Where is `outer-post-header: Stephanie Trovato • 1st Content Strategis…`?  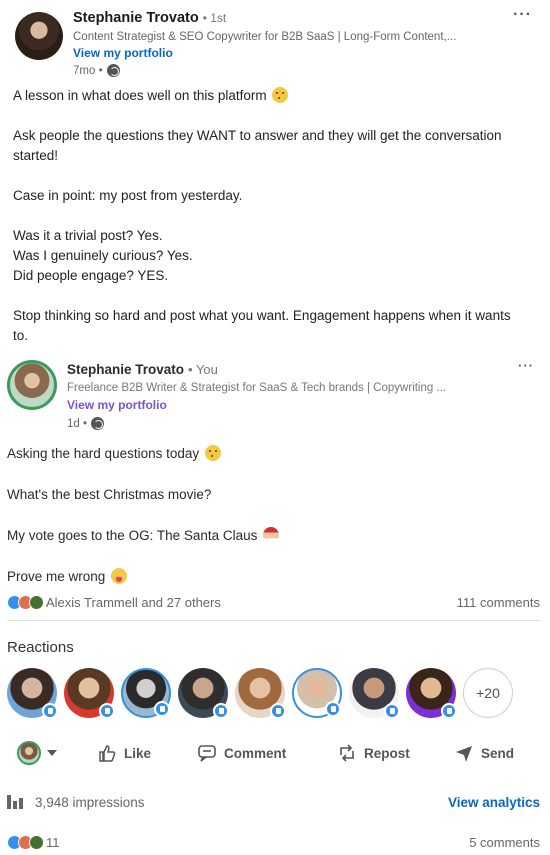
outer-post-header: Stephanie Trovato • 1st Content Strategis… is located at coordinates (277, 43).